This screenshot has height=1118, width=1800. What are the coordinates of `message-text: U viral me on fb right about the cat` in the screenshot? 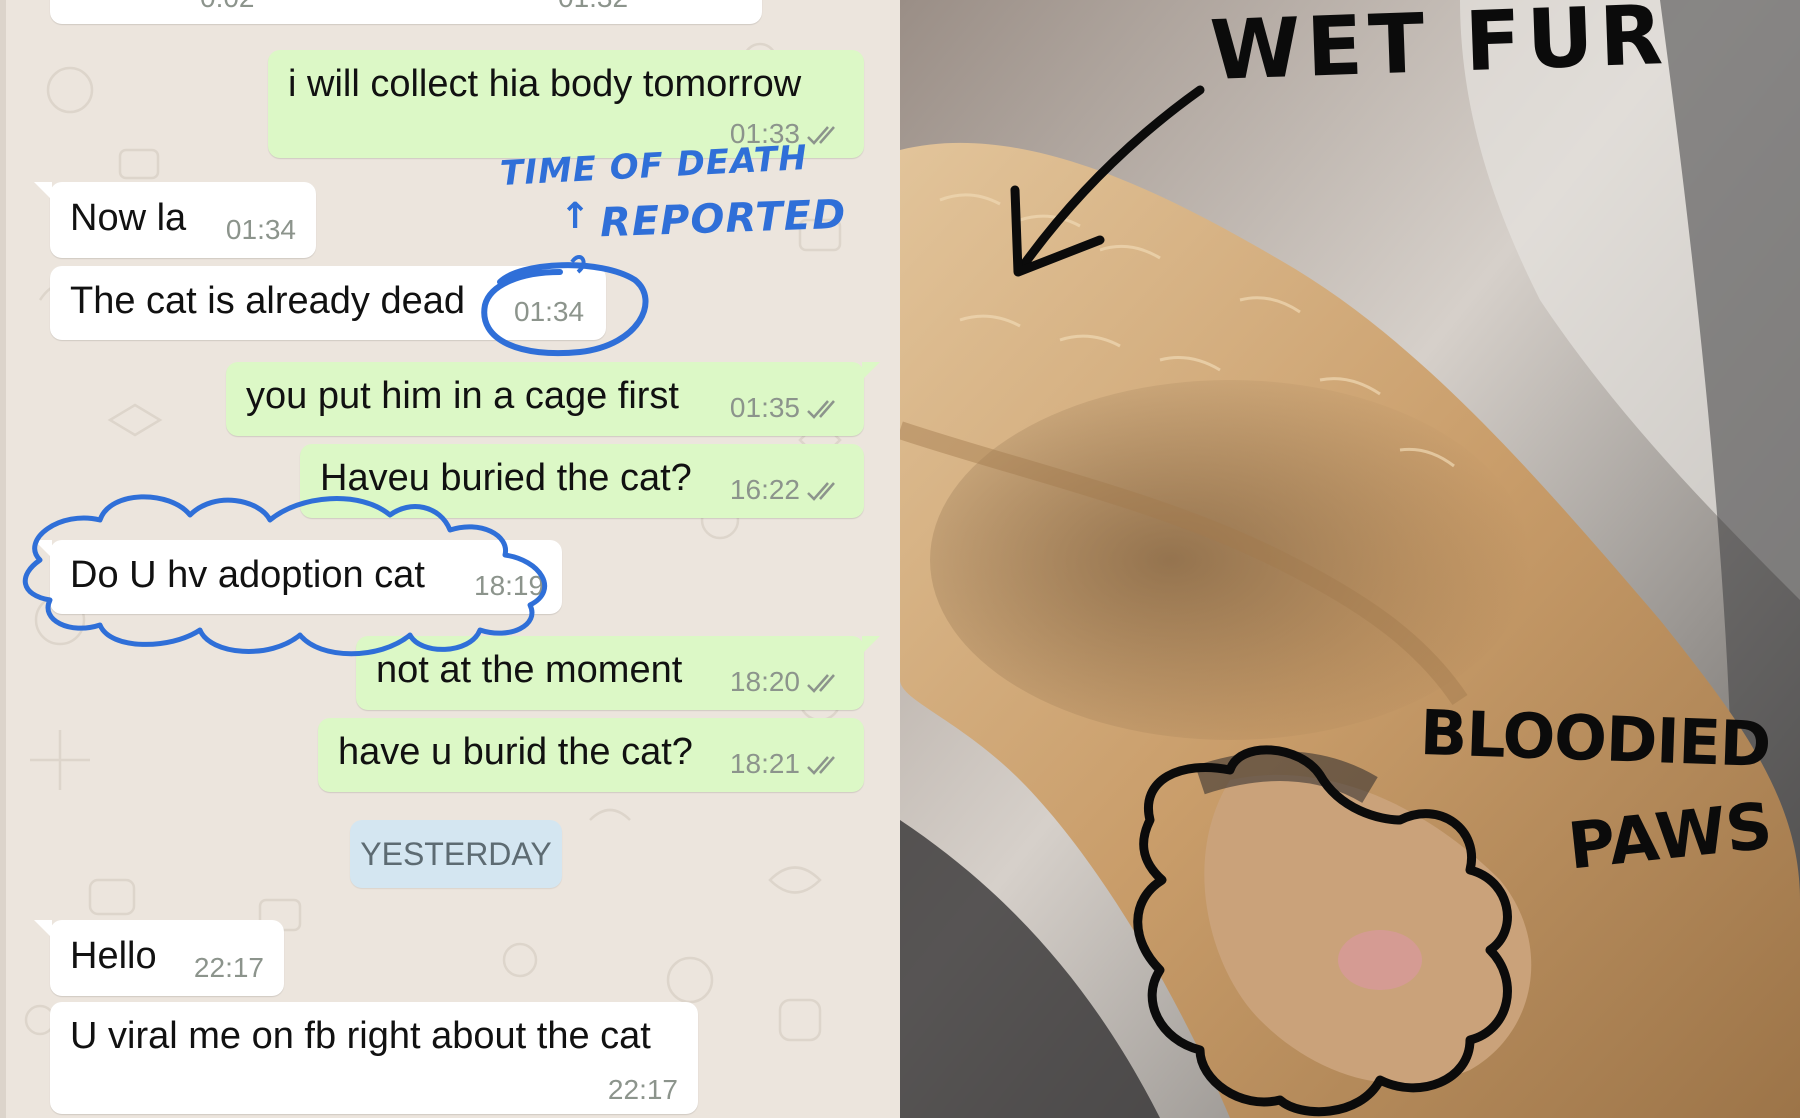 It's located at (360, 1036).